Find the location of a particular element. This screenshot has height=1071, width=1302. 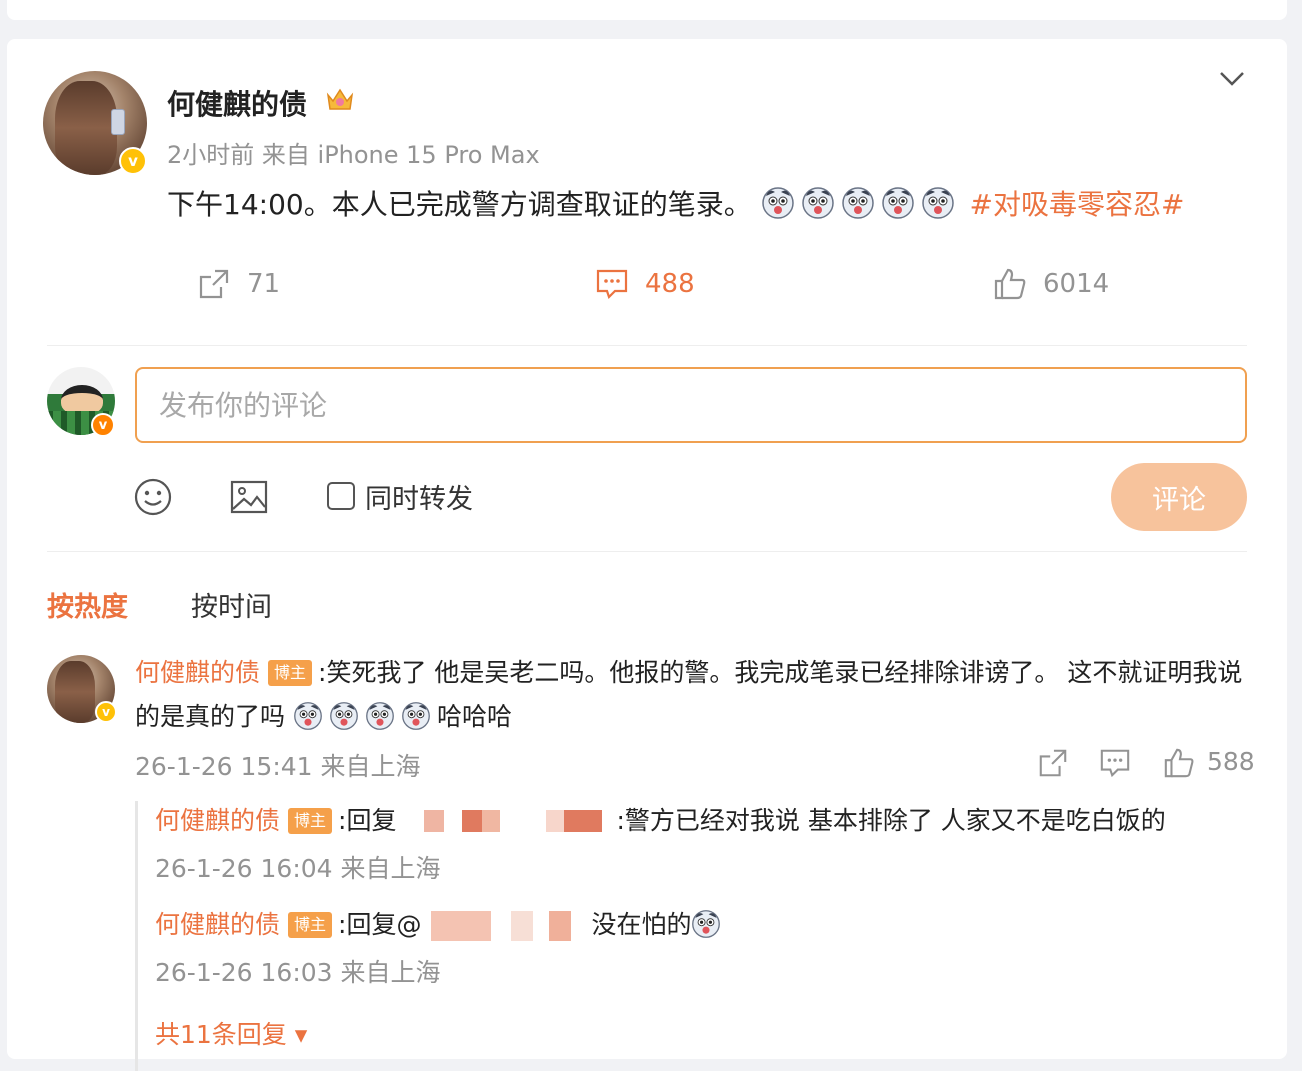

post-meta: 2小时前 来自 iPhone 15 Pro Max is located at coordinates (353, 155).